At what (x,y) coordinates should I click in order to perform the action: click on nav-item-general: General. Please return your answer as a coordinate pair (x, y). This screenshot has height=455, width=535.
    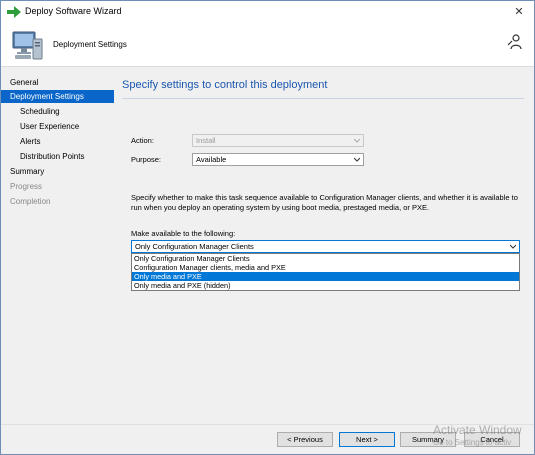
    Looking at the image, I should click on (57, 82).